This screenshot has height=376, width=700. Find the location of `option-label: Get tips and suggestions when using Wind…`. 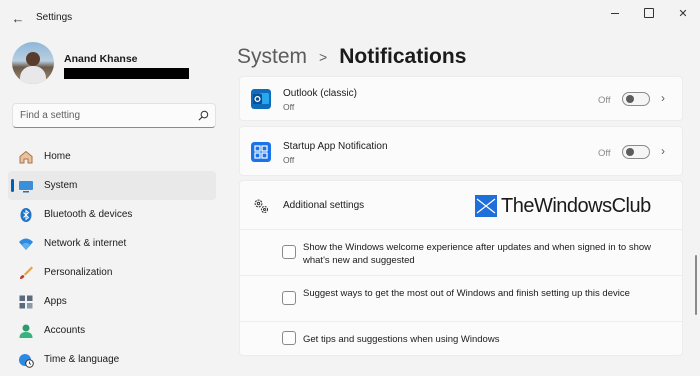

option-label: Get tips and suggestions when using Wind… is located at coordinates (401, 339).